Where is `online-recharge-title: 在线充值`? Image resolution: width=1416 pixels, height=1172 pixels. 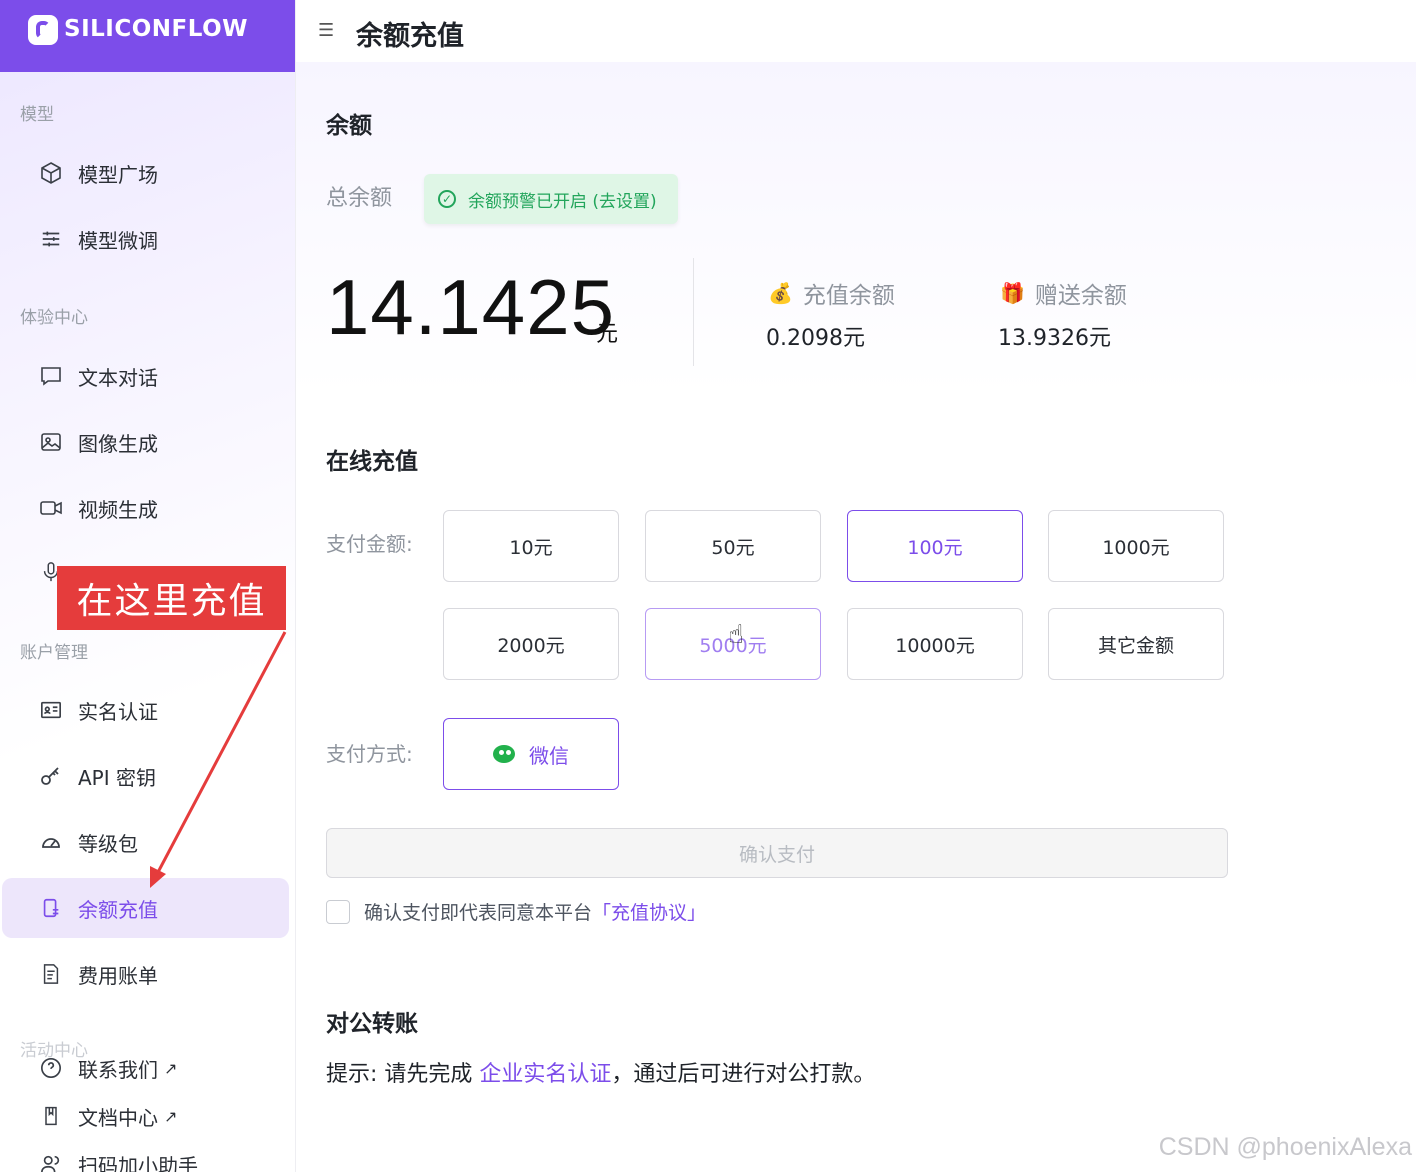
online-recharge-title: 在线充值 is located at coordinates (372, 462).